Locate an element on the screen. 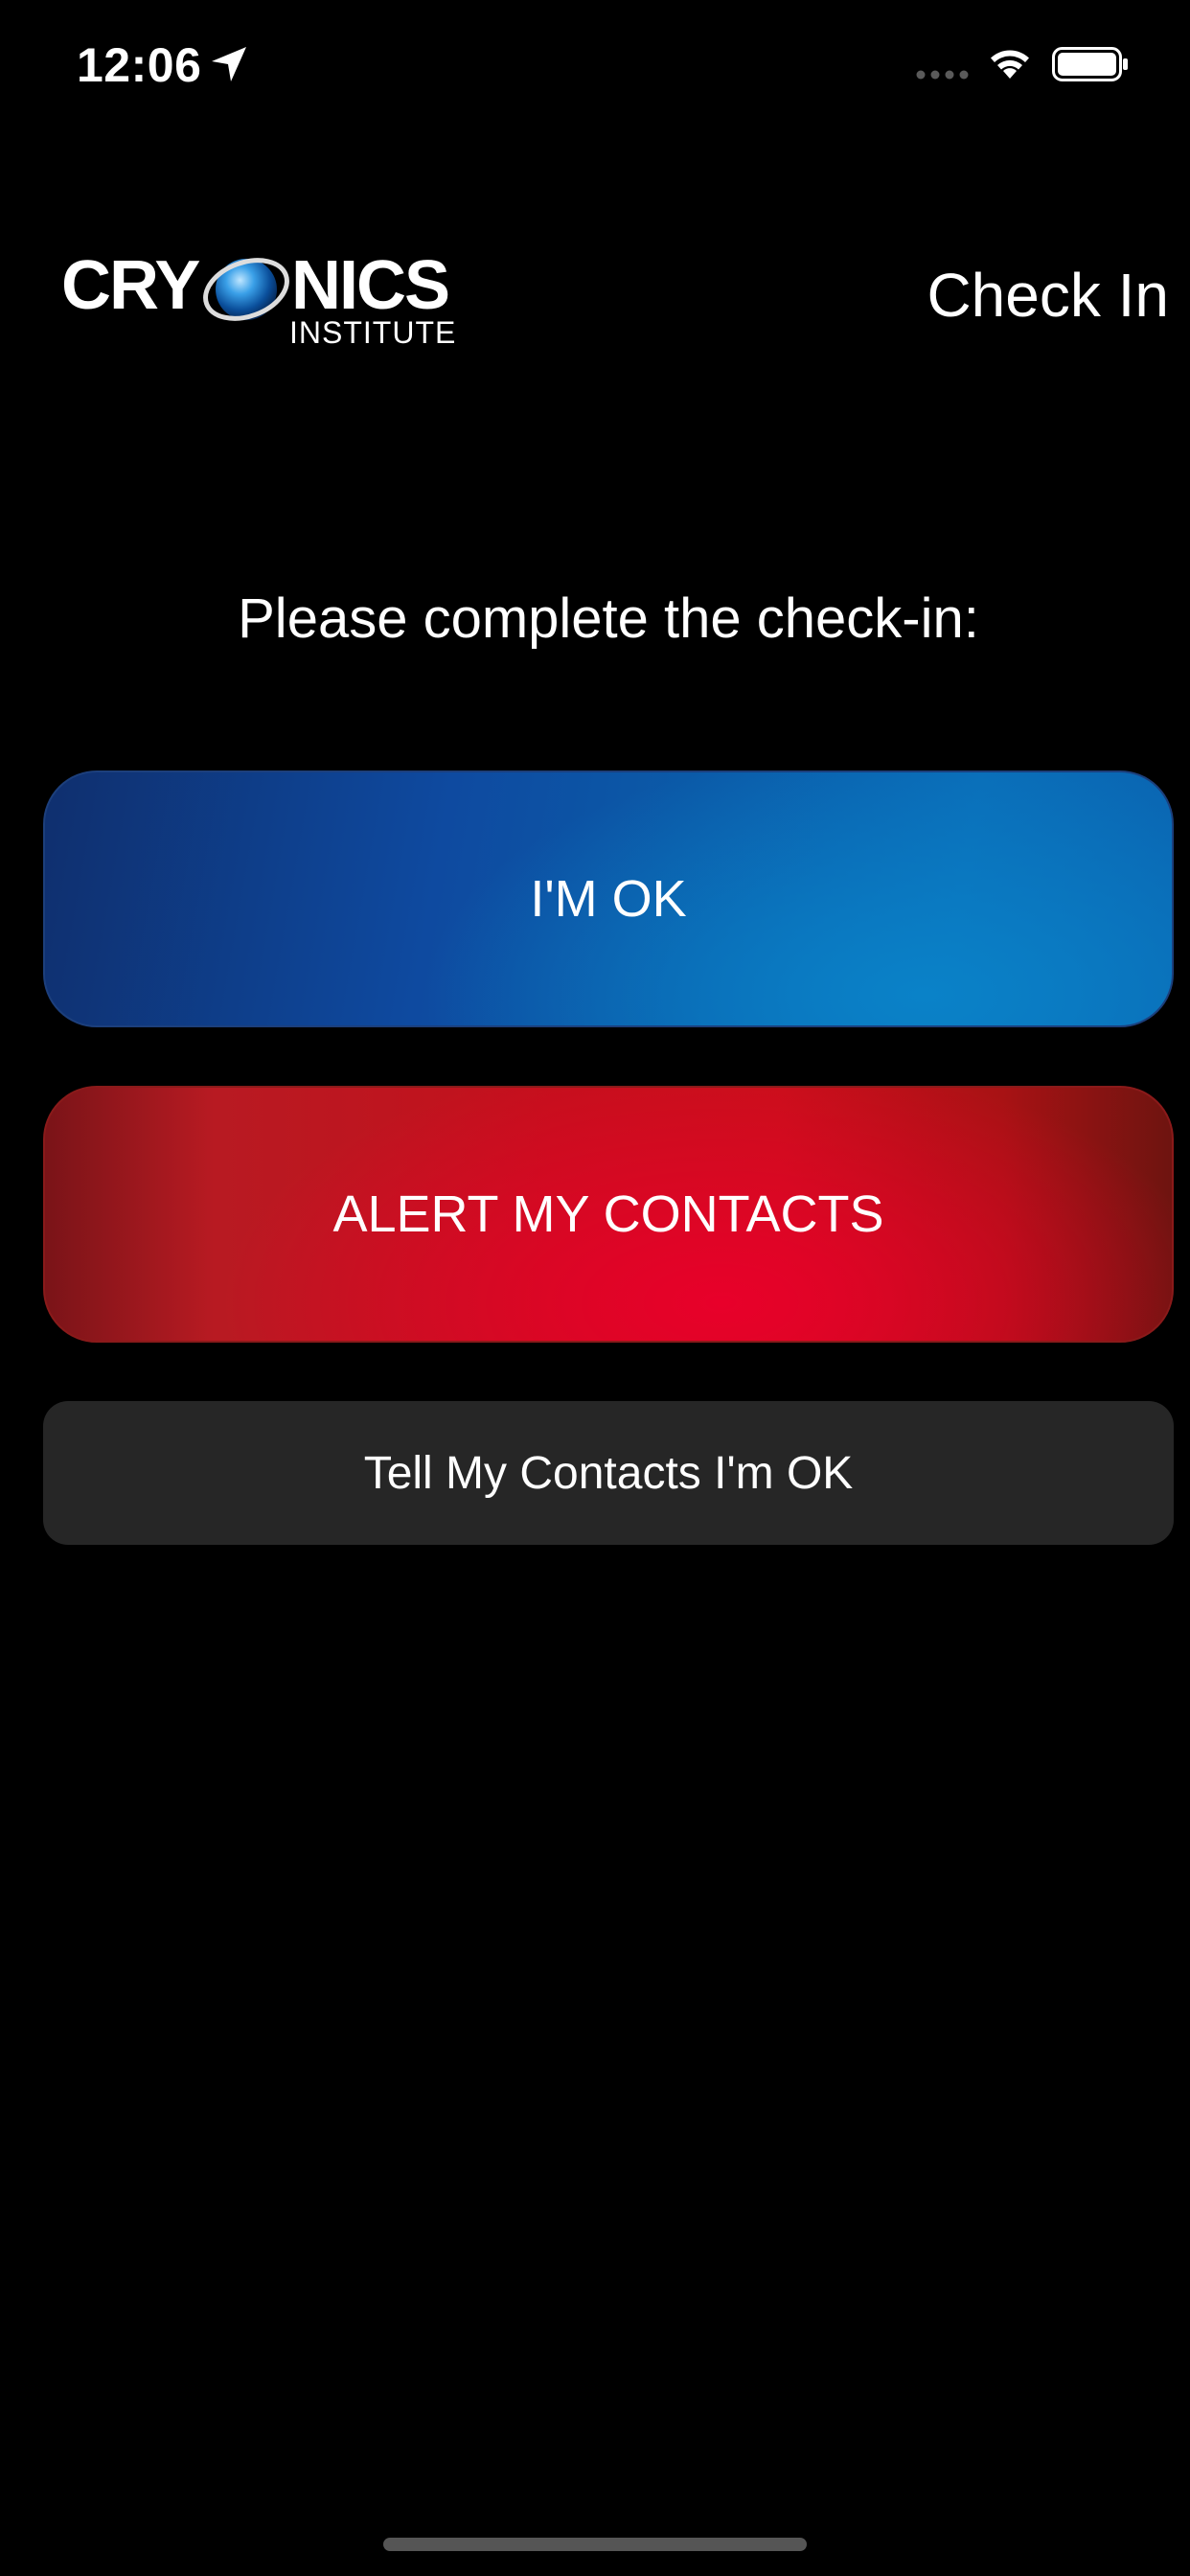 This screenshot has width=1190, height=2576. page-title: Check In is located at coordinates (1048, 295).